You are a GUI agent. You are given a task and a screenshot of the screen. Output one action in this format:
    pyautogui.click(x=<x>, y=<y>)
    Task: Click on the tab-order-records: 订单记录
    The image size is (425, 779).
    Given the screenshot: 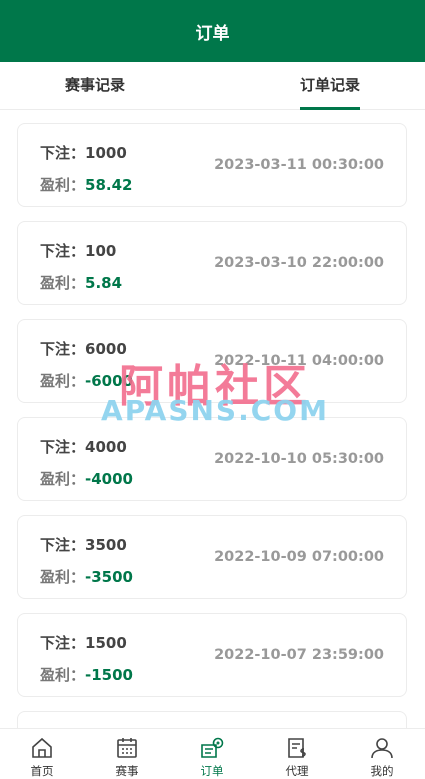 What is the action you would take?
    pyautogui.click(x=330, y=86)
    